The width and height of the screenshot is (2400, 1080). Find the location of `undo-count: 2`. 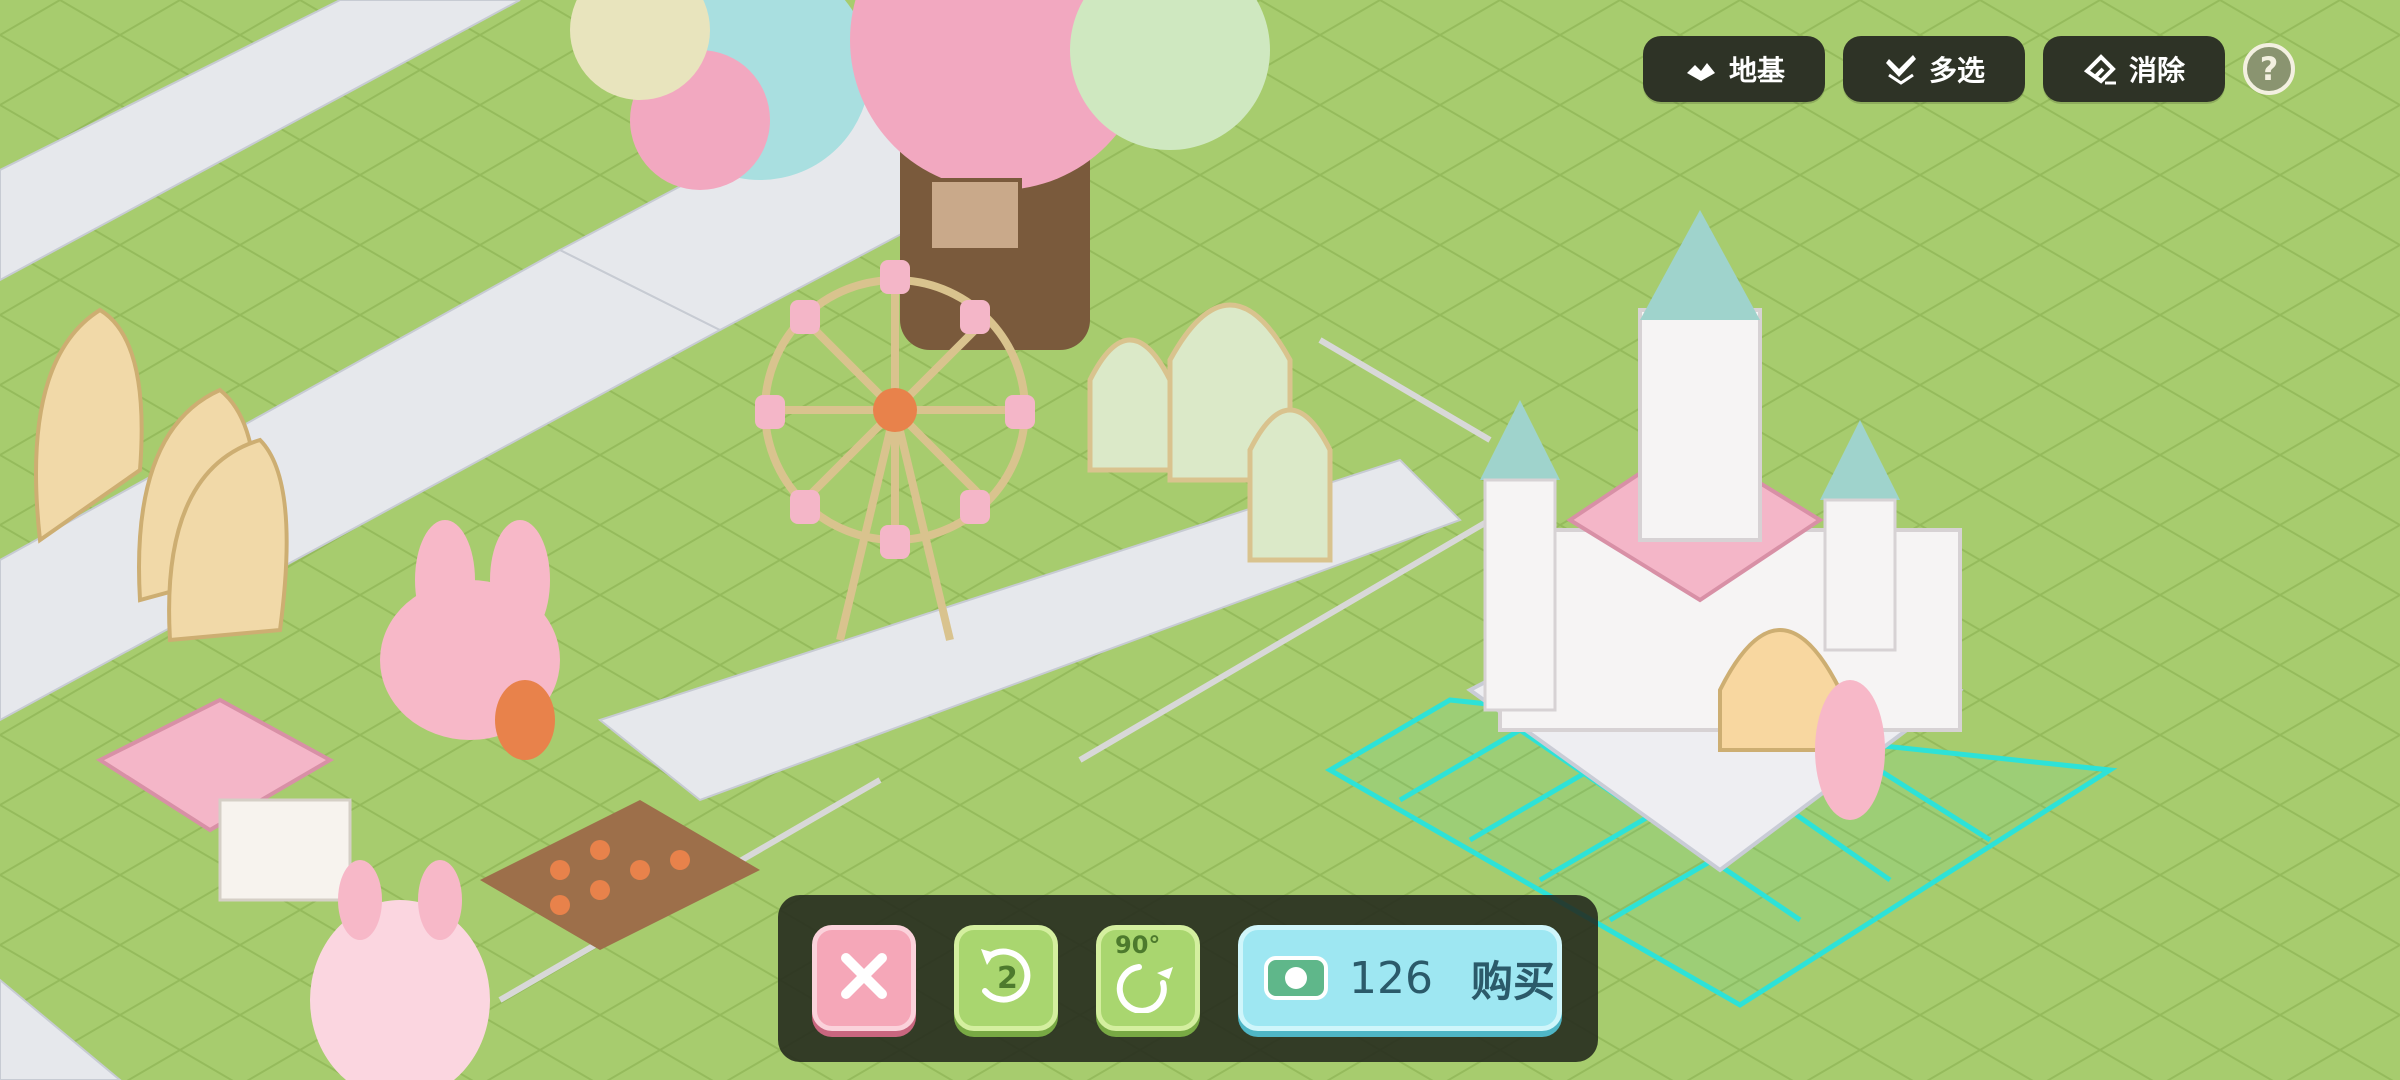

undo-count: 2 is located at coordinates (1007, 978).